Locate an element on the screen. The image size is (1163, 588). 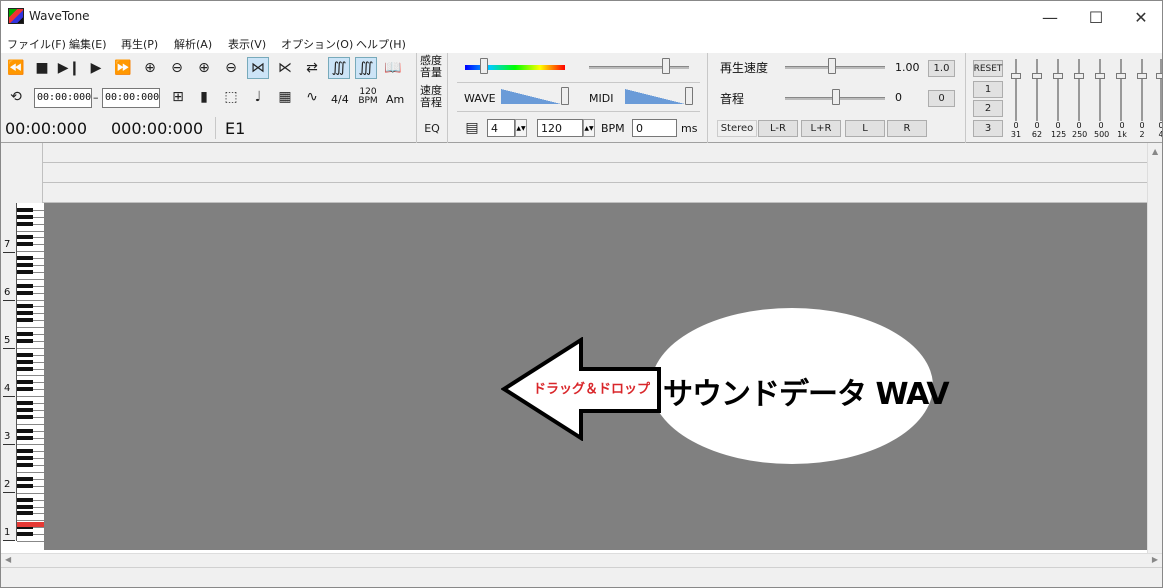
channel-r-button: R is located at coordinates (907, 128).